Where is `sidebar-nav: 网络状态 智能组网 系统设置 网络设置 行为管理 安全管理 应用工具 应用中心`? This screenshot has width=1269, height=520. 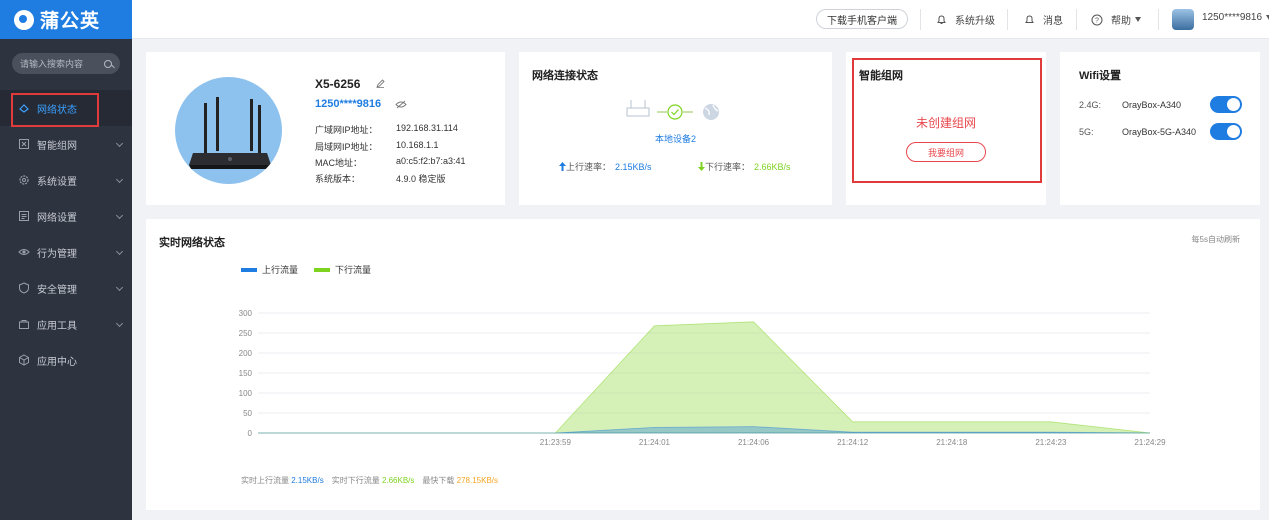 sidebar-nav: 网络状态 智能组网 系统设置 网络设置 行为管理 安全管理 应用工具 应用中心 is located at coordinates (66, 234).